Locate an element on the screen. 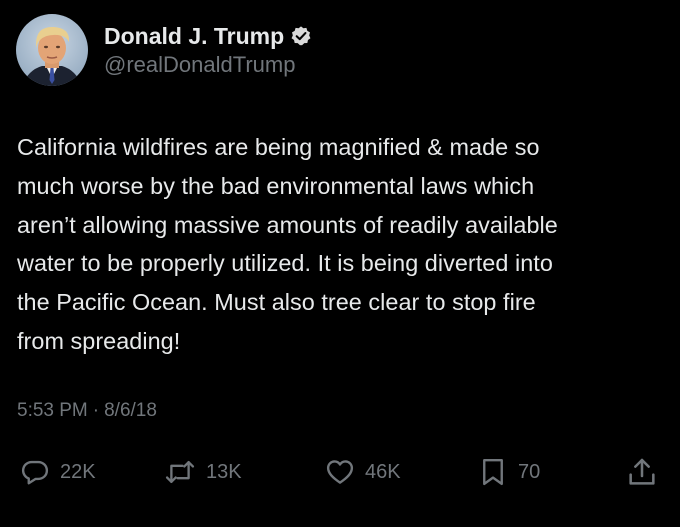 This screenshot has width=680, height=527. avatar is located at coordinates (52, 50).